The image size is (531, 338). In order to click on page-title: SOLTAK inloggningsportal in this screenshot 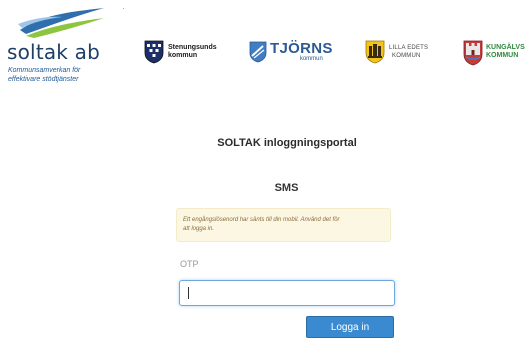, I will do `click(287, 143)`.